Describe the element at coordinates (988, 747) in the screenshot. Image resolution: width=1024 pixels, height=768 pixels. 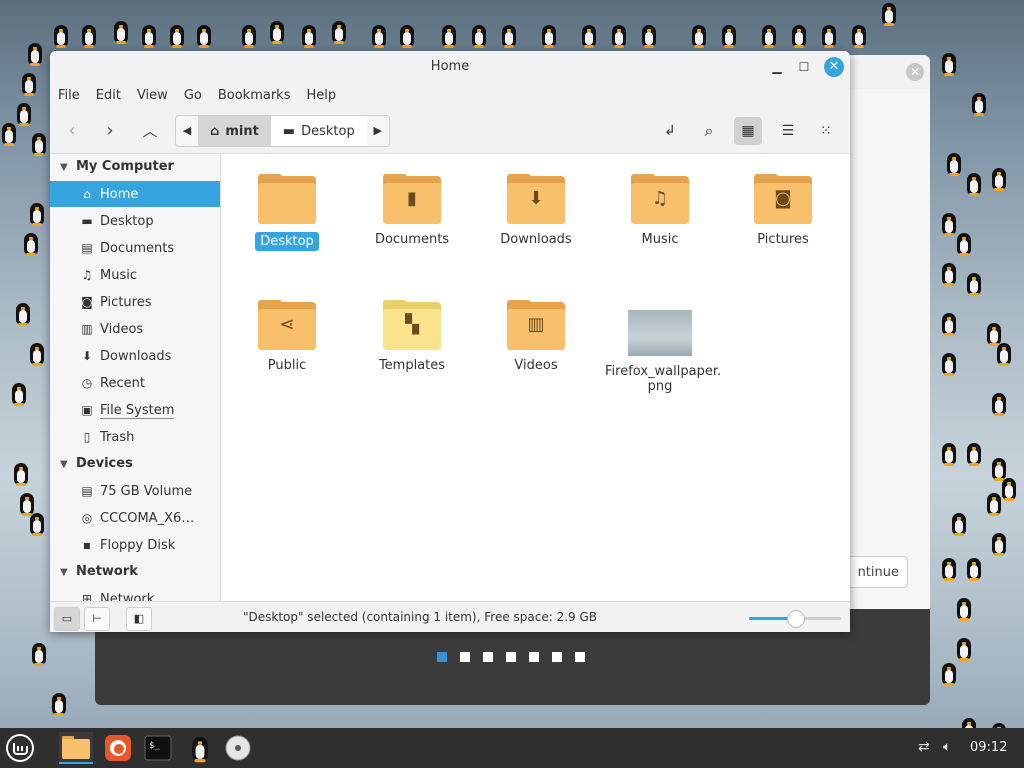
I see `clock: 09:12` at that location.